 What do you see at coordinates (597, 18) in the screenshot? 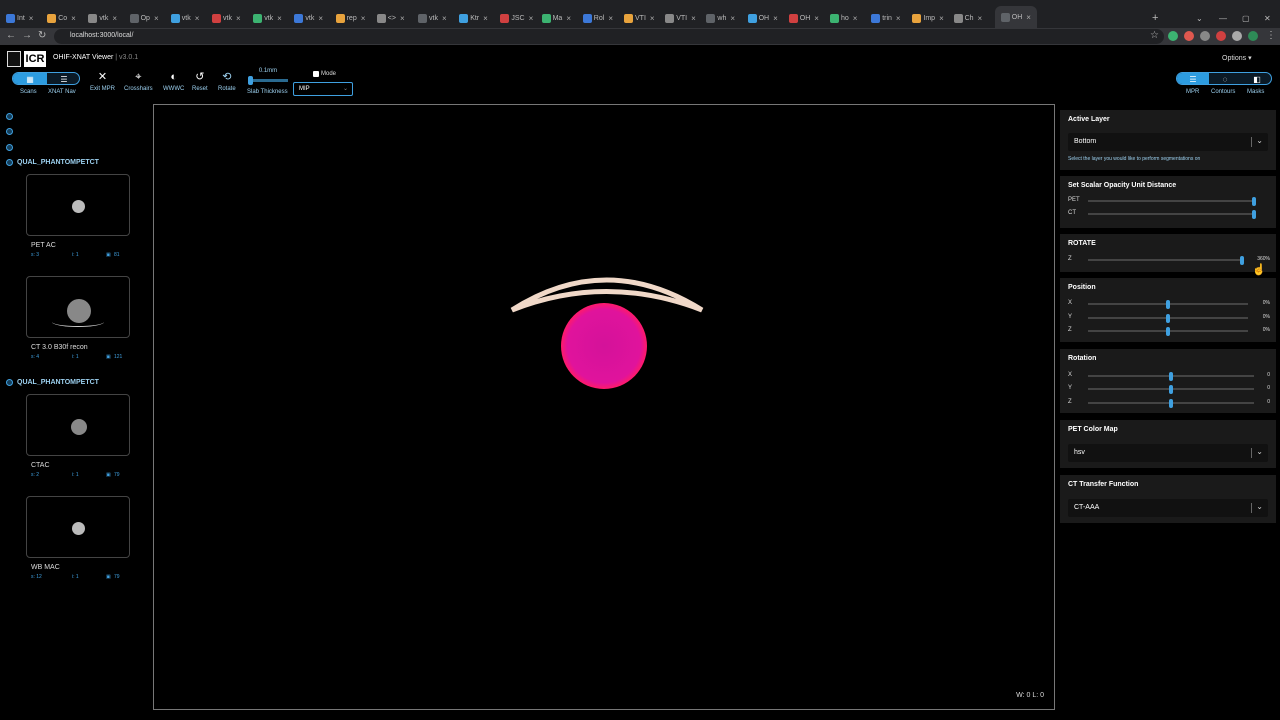
I see `browser-tab: Rol ×` at bounding box center [597, 18].